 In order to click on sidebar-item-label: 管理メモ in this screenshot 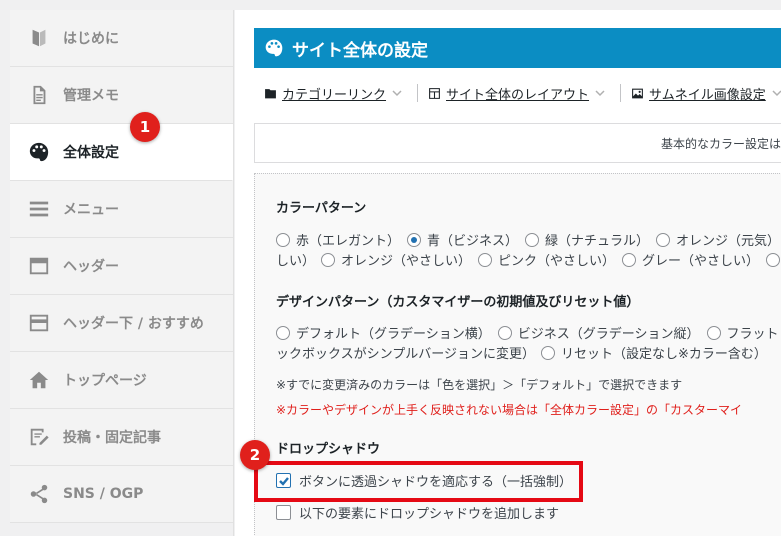, I will do `click(91, 96)`.